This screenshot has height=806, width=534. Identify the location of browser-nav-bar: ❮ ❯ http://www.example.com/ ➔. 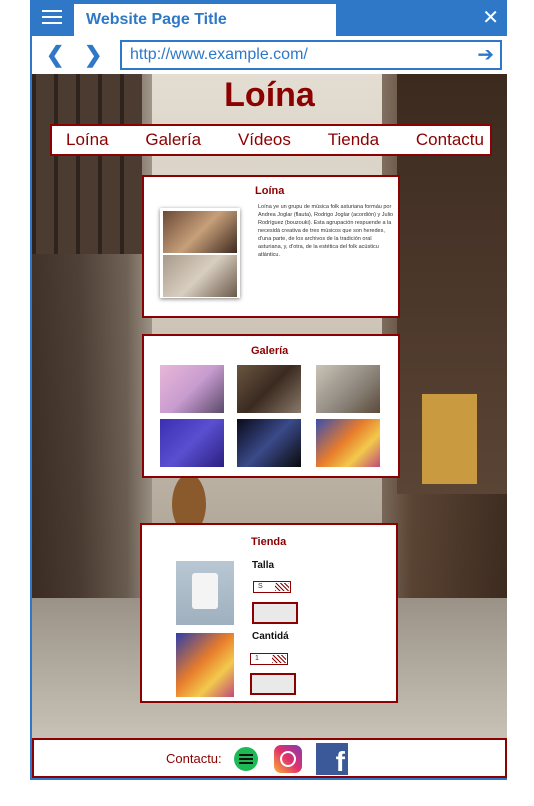
(269, 55).